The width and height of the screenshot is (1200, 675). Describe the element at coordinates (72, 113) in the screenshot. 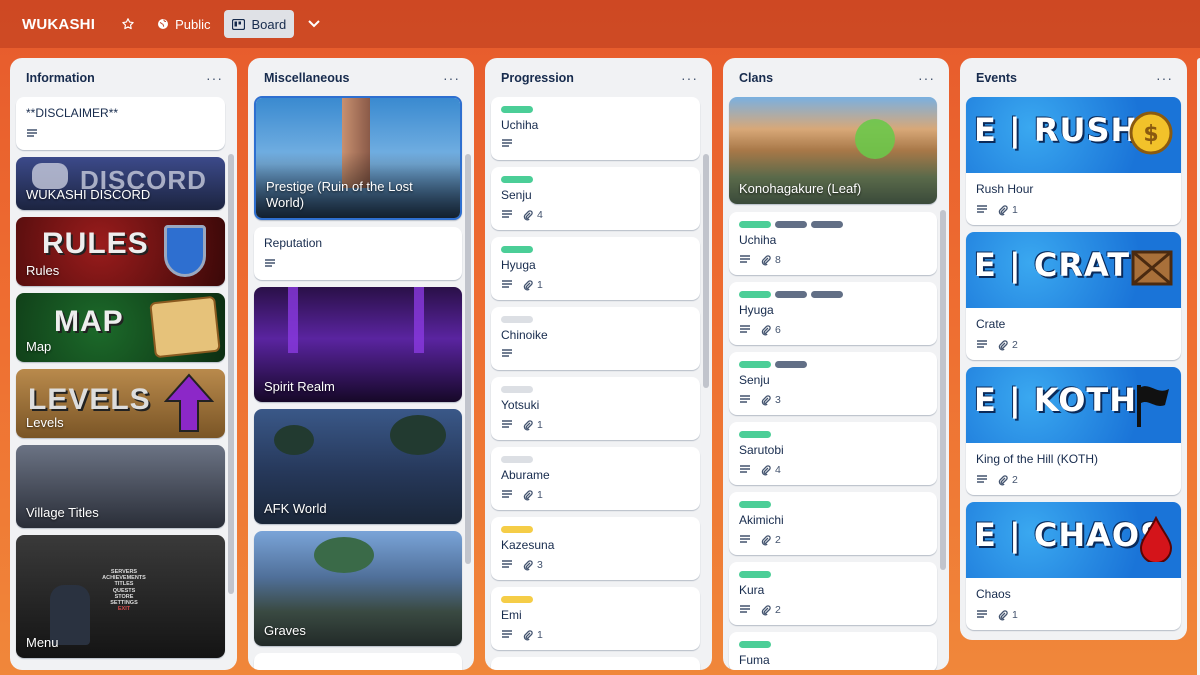

I see `card-title: **DISCLAIMER**` at that location.